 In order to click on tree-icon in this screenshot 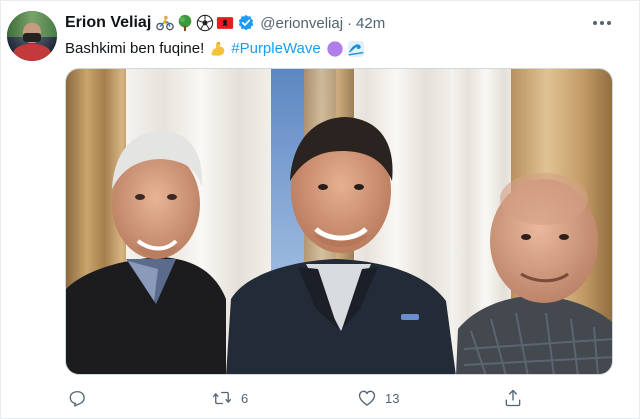, I will do `click(185, 23)`.